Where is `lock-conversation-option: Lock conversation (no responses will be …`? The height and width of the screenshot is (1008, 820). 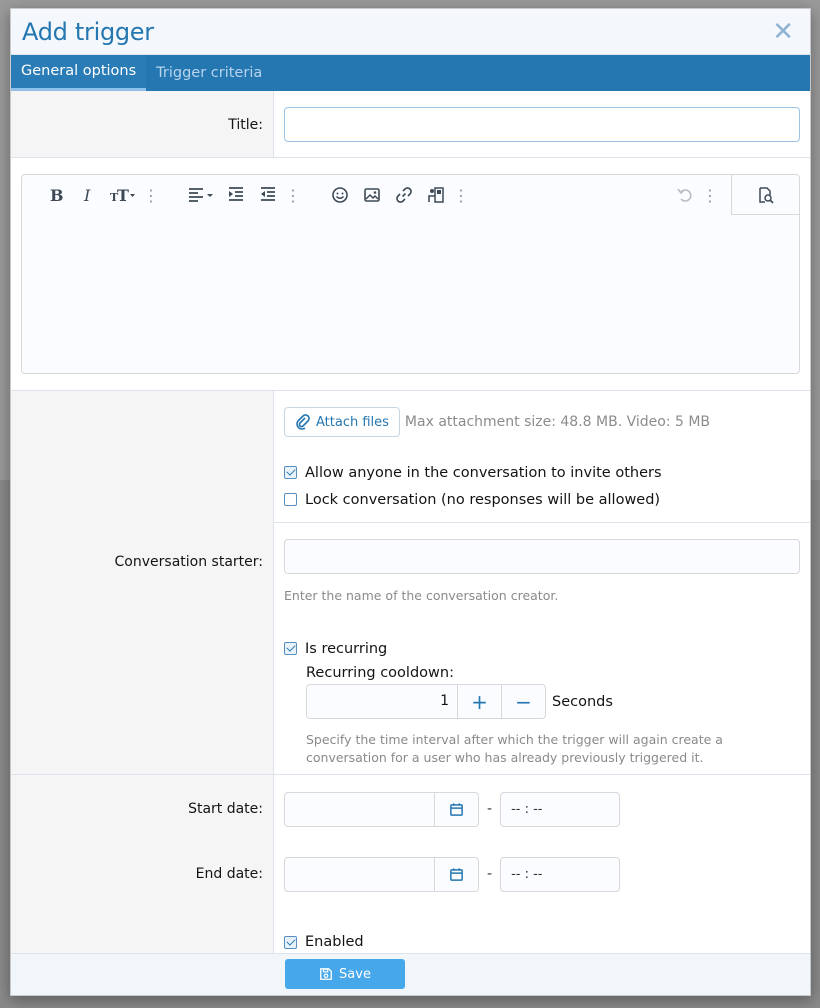
lock-conversation-option: Lock conversation (no responses will be … is located at coordinates (542, 499).